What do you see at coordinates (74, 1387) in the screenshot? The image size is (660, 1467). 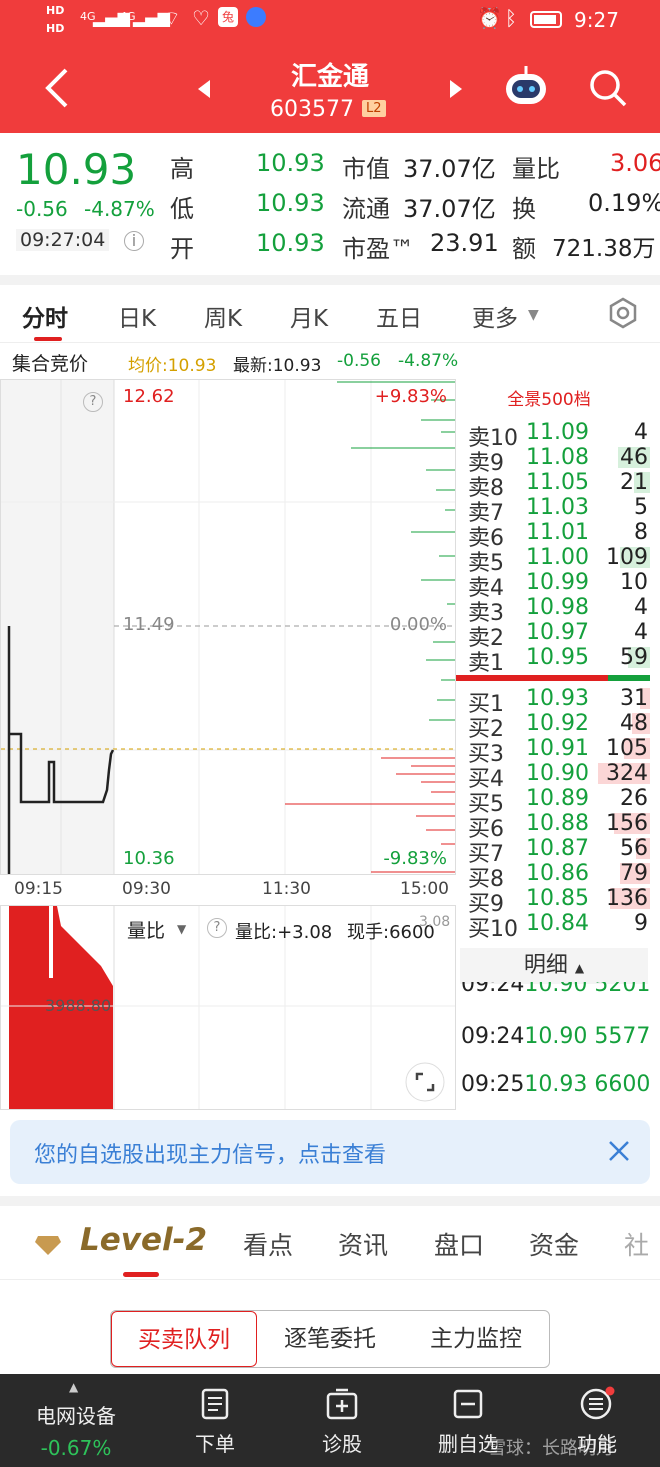 I see `chevron-up-icon: ▲` at bounding box center [74, 1387].